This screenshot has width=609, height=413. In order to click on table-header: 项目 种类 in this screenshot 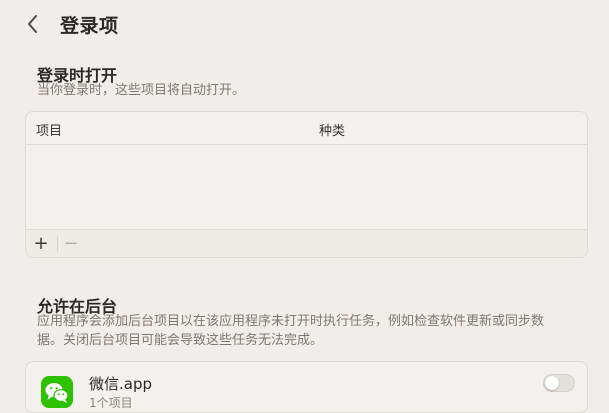, I will do `click(306, 128)`.